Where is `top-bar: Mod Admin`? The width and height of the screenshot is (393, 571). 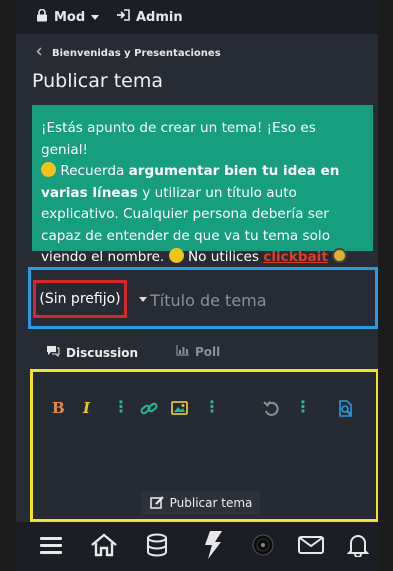 top-bar: Mod Admin is located at coordinates (197, 17).